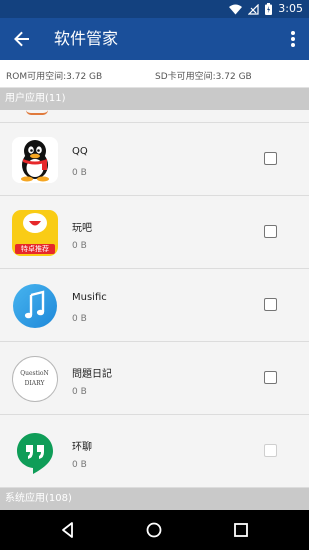  I want to click on music-note-icon, so click(35, 306).